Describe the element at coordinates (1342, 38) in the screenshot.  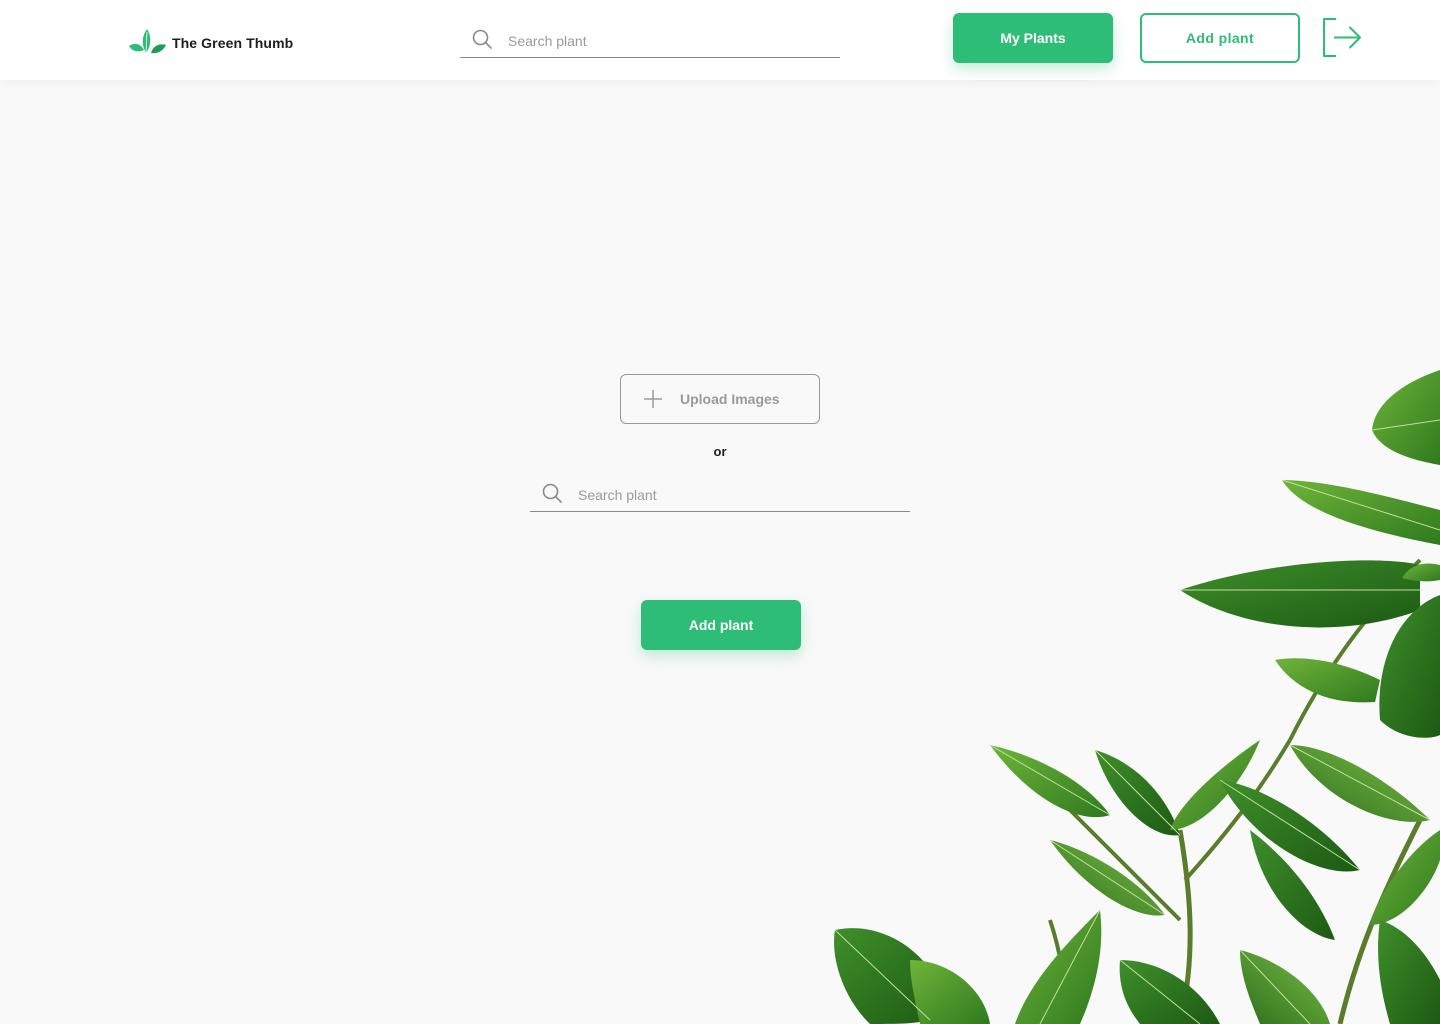
I see `logout-icon` at that location.